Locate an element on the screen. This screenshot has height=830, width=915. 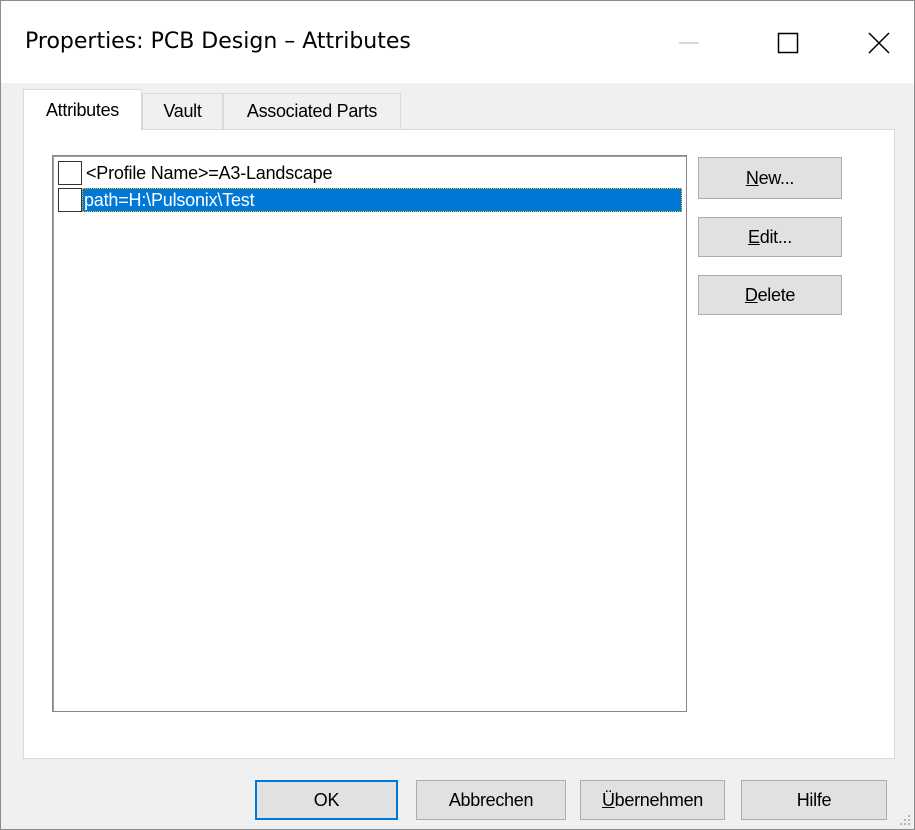
edit-mnemonic: E is located at coordinates (754, 236).